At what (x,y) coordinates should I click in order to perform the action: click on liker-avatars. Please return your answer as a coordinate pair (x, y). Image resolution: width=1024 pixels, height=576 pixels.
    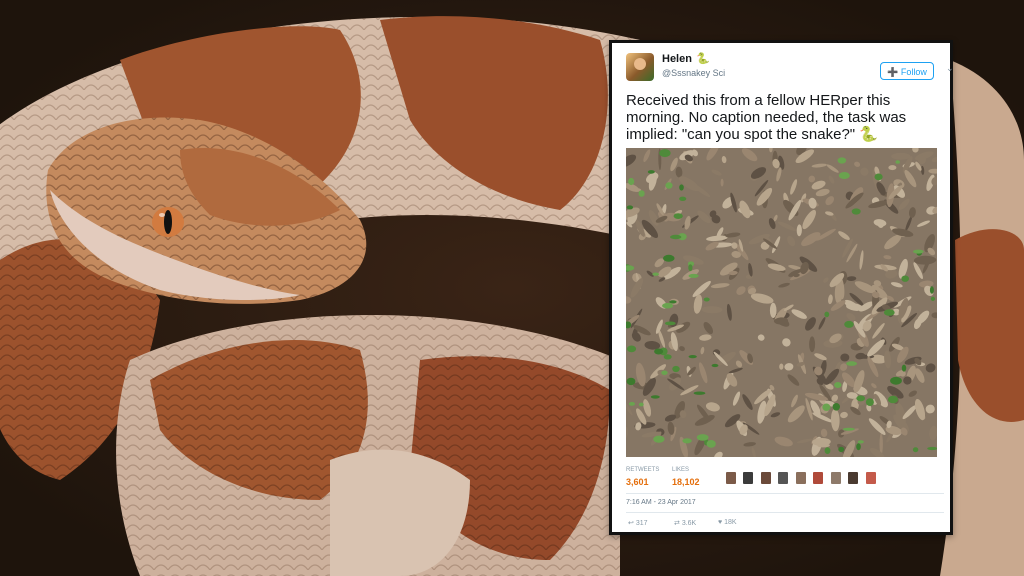
    Looking at the image, I should click on (802, 478).